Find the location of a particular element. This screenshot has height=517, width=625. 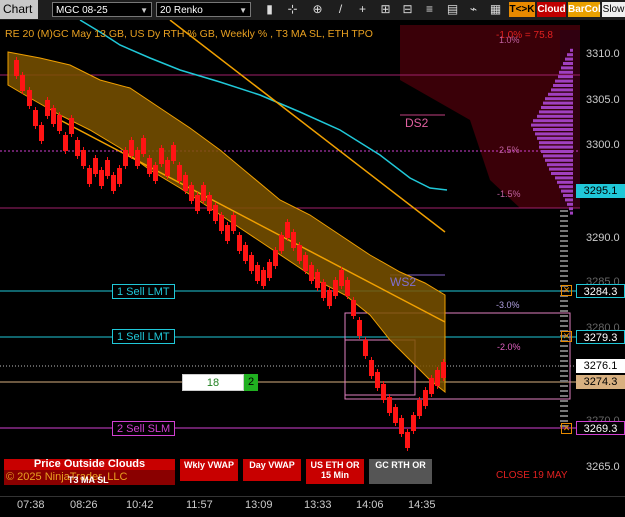

zoom-icon: ⊕ is located at coordinates (317, 9).